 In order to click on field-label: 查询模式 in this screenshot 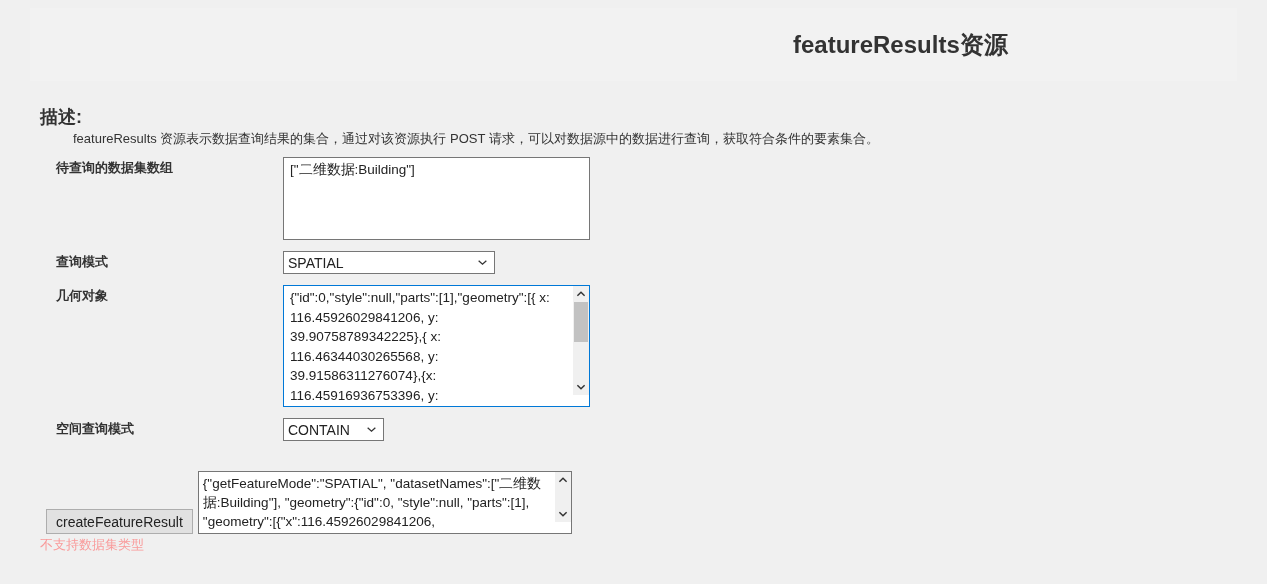, I will do `click(82, 262)`.